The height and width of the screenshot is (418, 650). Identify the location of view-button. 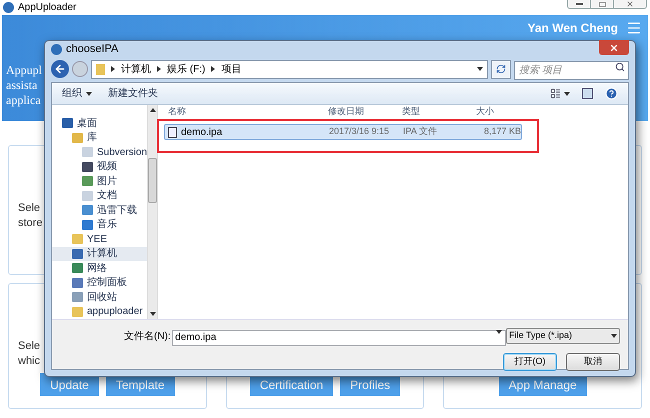
(560, 93).